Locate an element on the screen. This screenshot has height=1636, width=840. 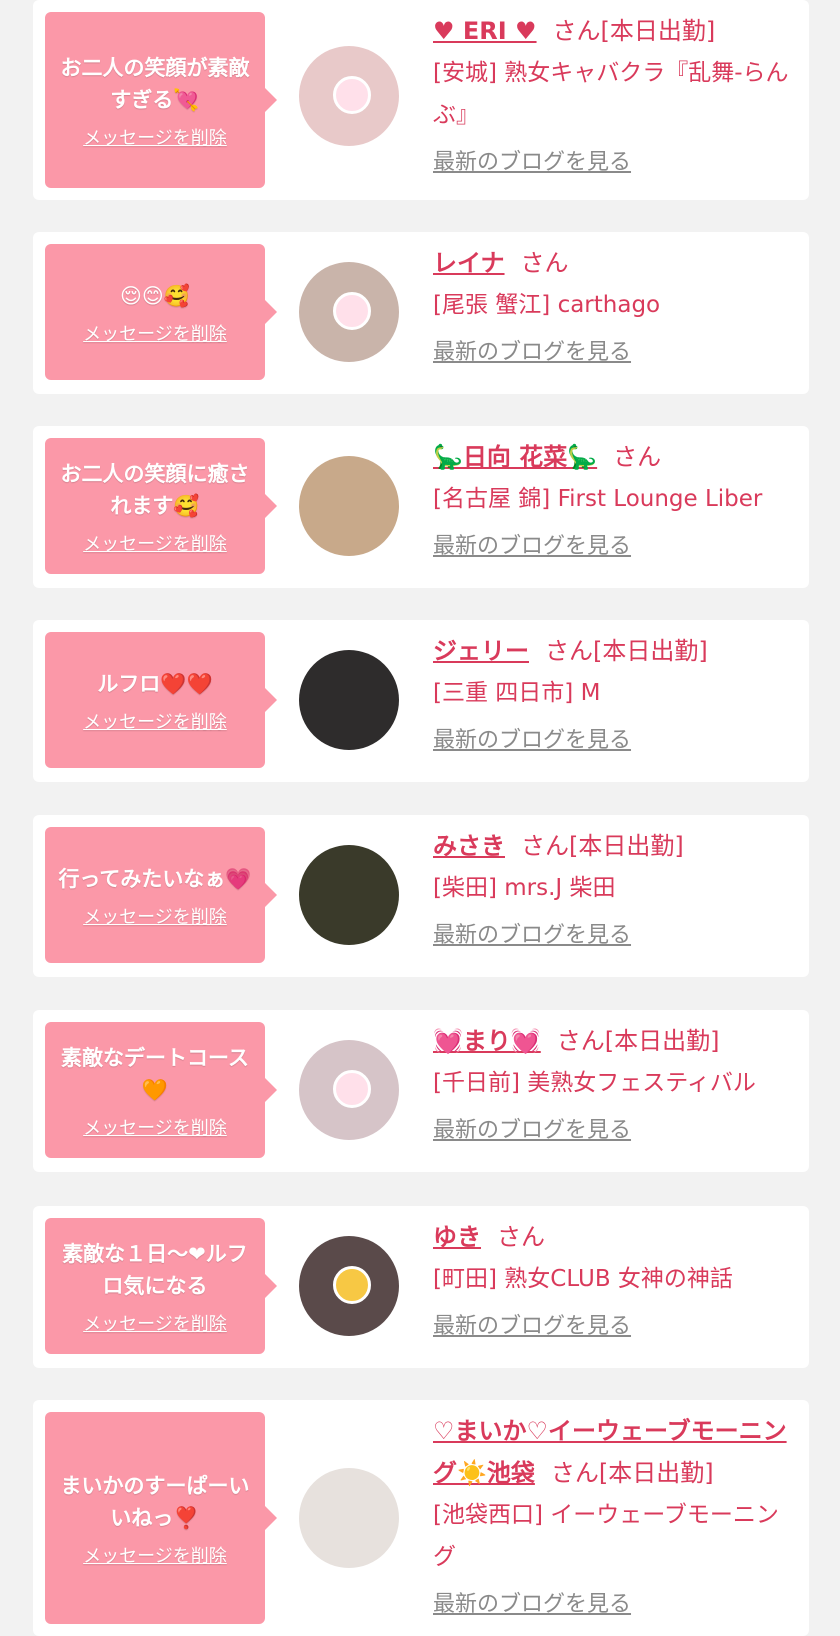
profile-info: ジェリー さん[本日出勤] [三重 四日市] M 最新のブログを見る is located at coordinates (613, 692).